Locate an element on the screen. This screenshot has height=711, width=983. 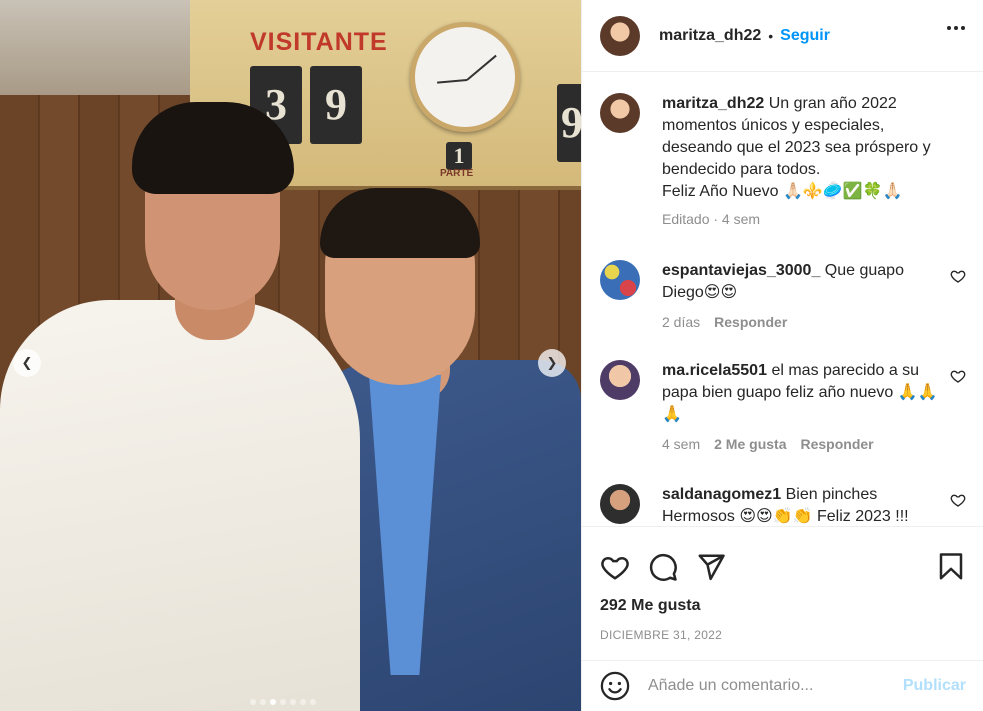
carousel-next-button: ❯ is located at coordinates (552, 363).